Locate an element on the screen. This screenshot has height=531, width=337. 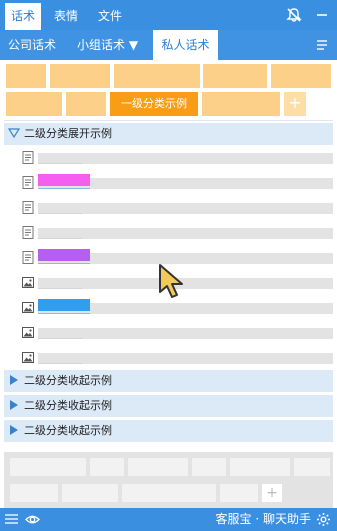
tab-team-scripts: 小组话术 ▼ is located at coordinates (107, 45).